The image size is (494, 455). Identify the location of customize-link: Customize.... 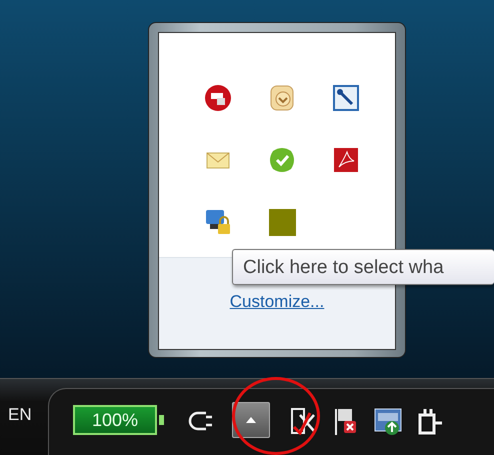
(277, 302).